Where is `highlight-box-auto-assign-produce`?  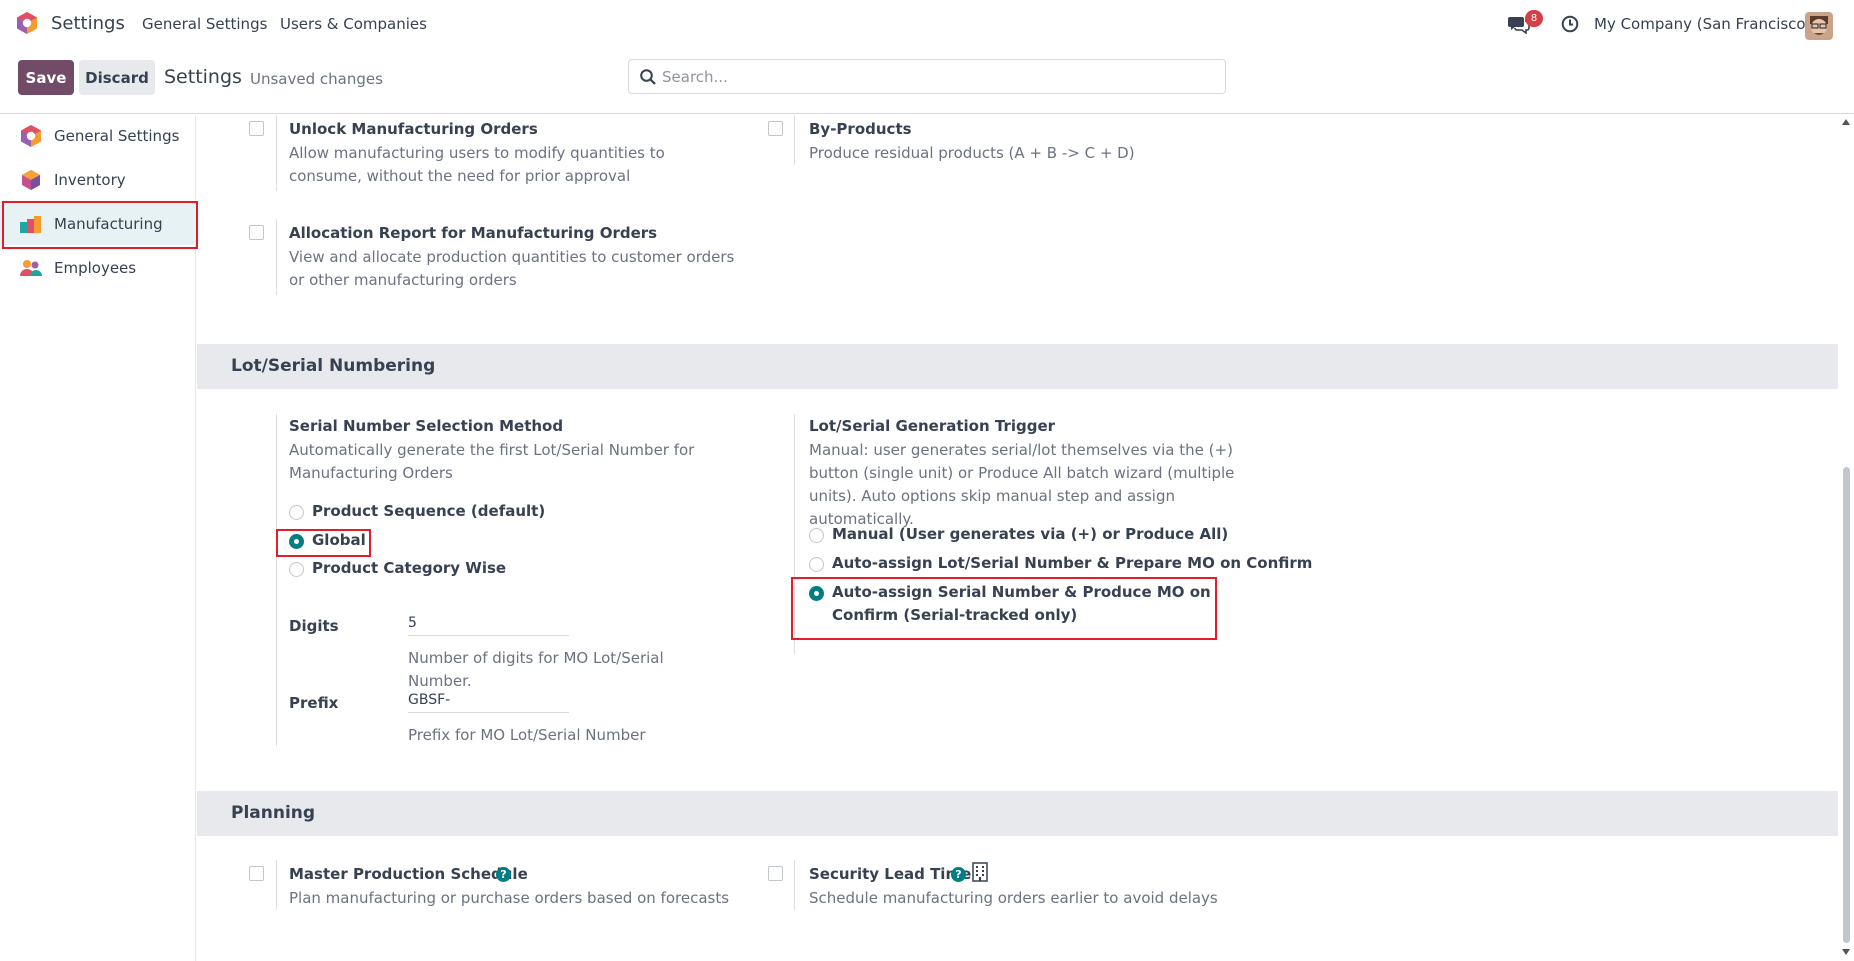
highlight-box-auto-assign-produce is located at coordinates (1004, 608).